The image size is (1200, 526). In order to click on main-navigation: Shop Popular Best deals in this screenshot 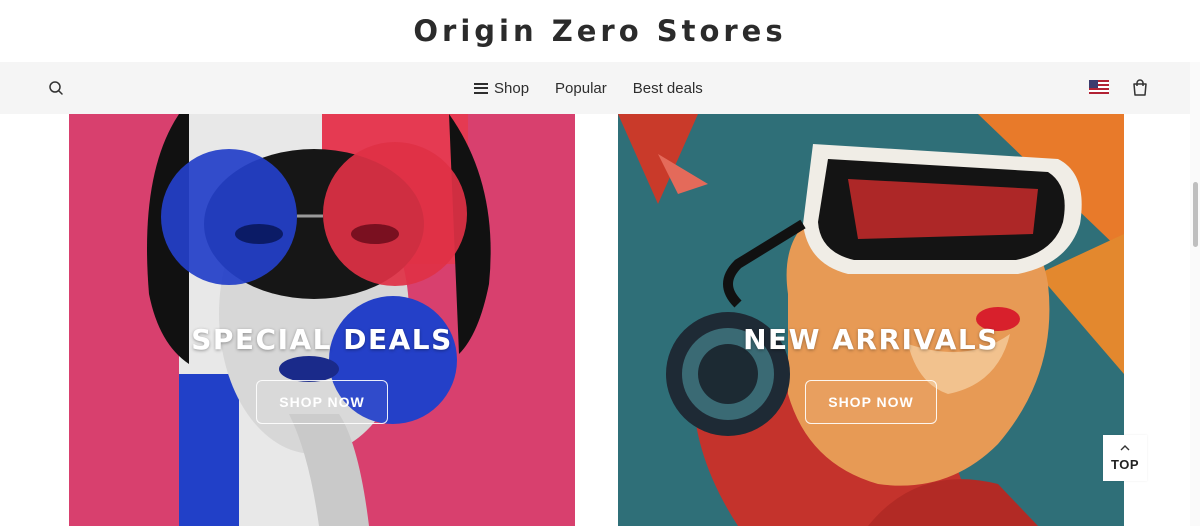, I will do `click(595, 88)`.